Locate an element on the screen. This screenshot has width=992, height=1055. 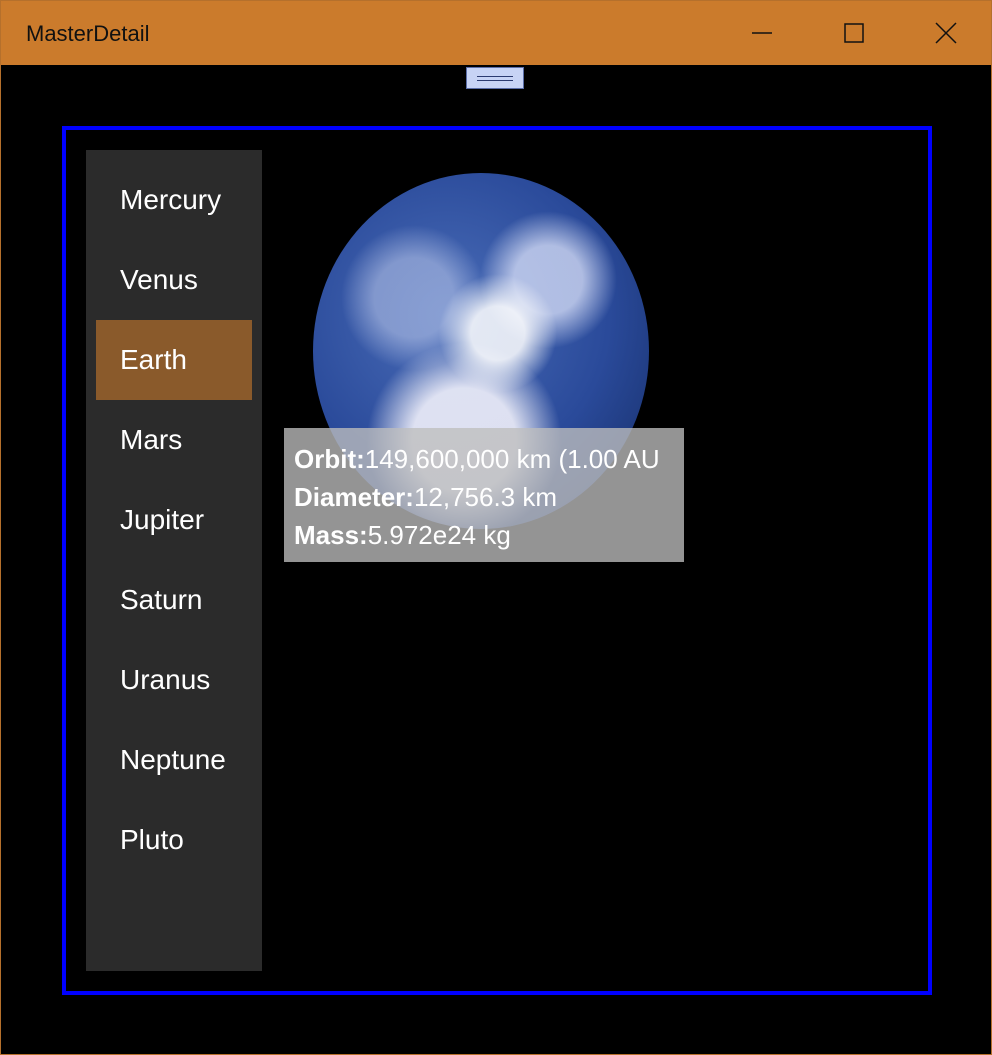
maximize-button is located at coordinates (854, 33).